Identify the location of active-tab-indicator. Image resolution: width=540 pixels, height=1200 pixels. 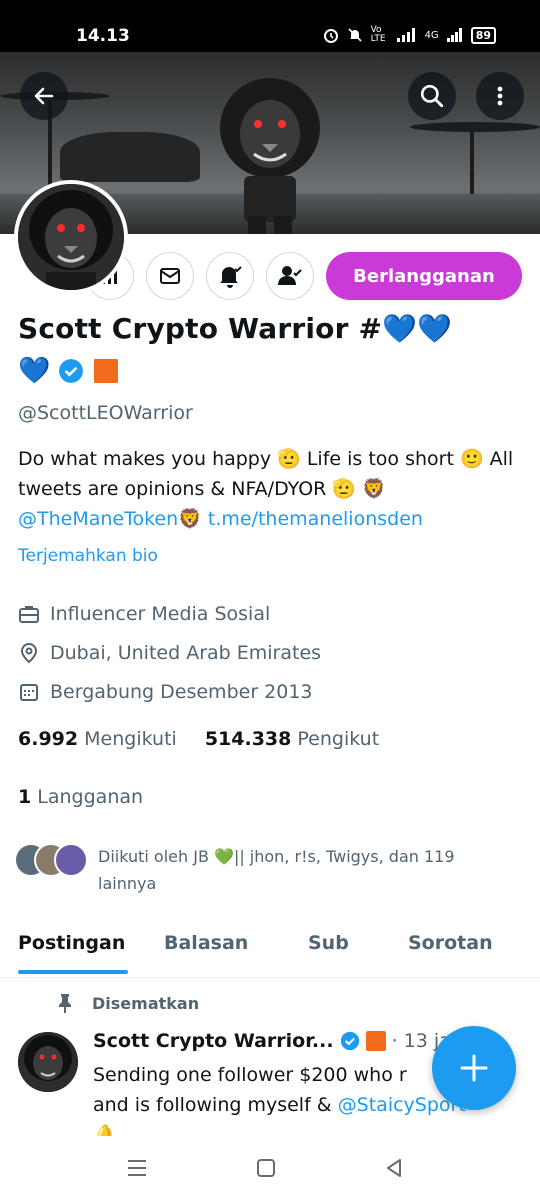
(73, 972).